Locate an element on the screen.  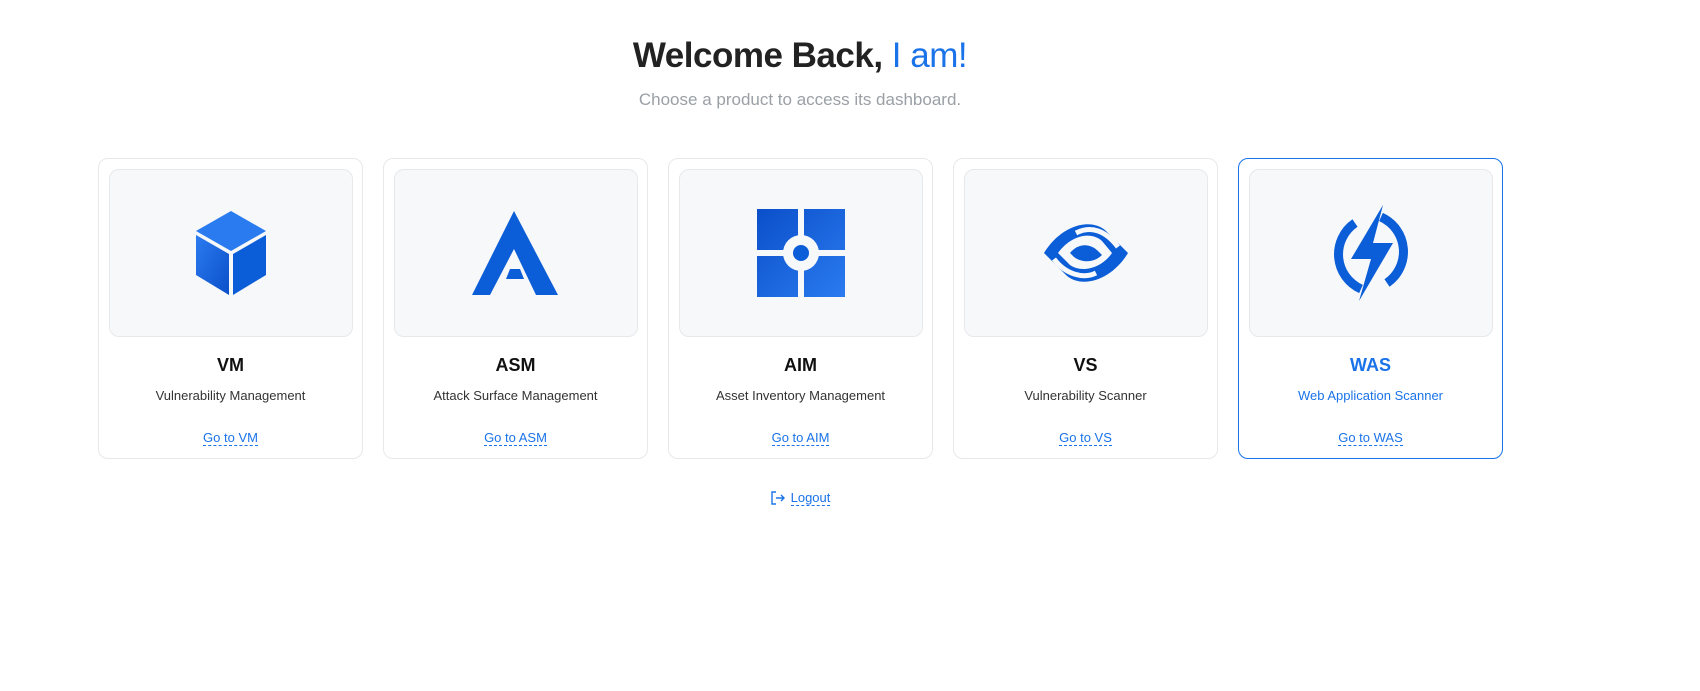
product-card-vm: VM Vulnerability Management Go to VM is located at coordinates (230, 308).